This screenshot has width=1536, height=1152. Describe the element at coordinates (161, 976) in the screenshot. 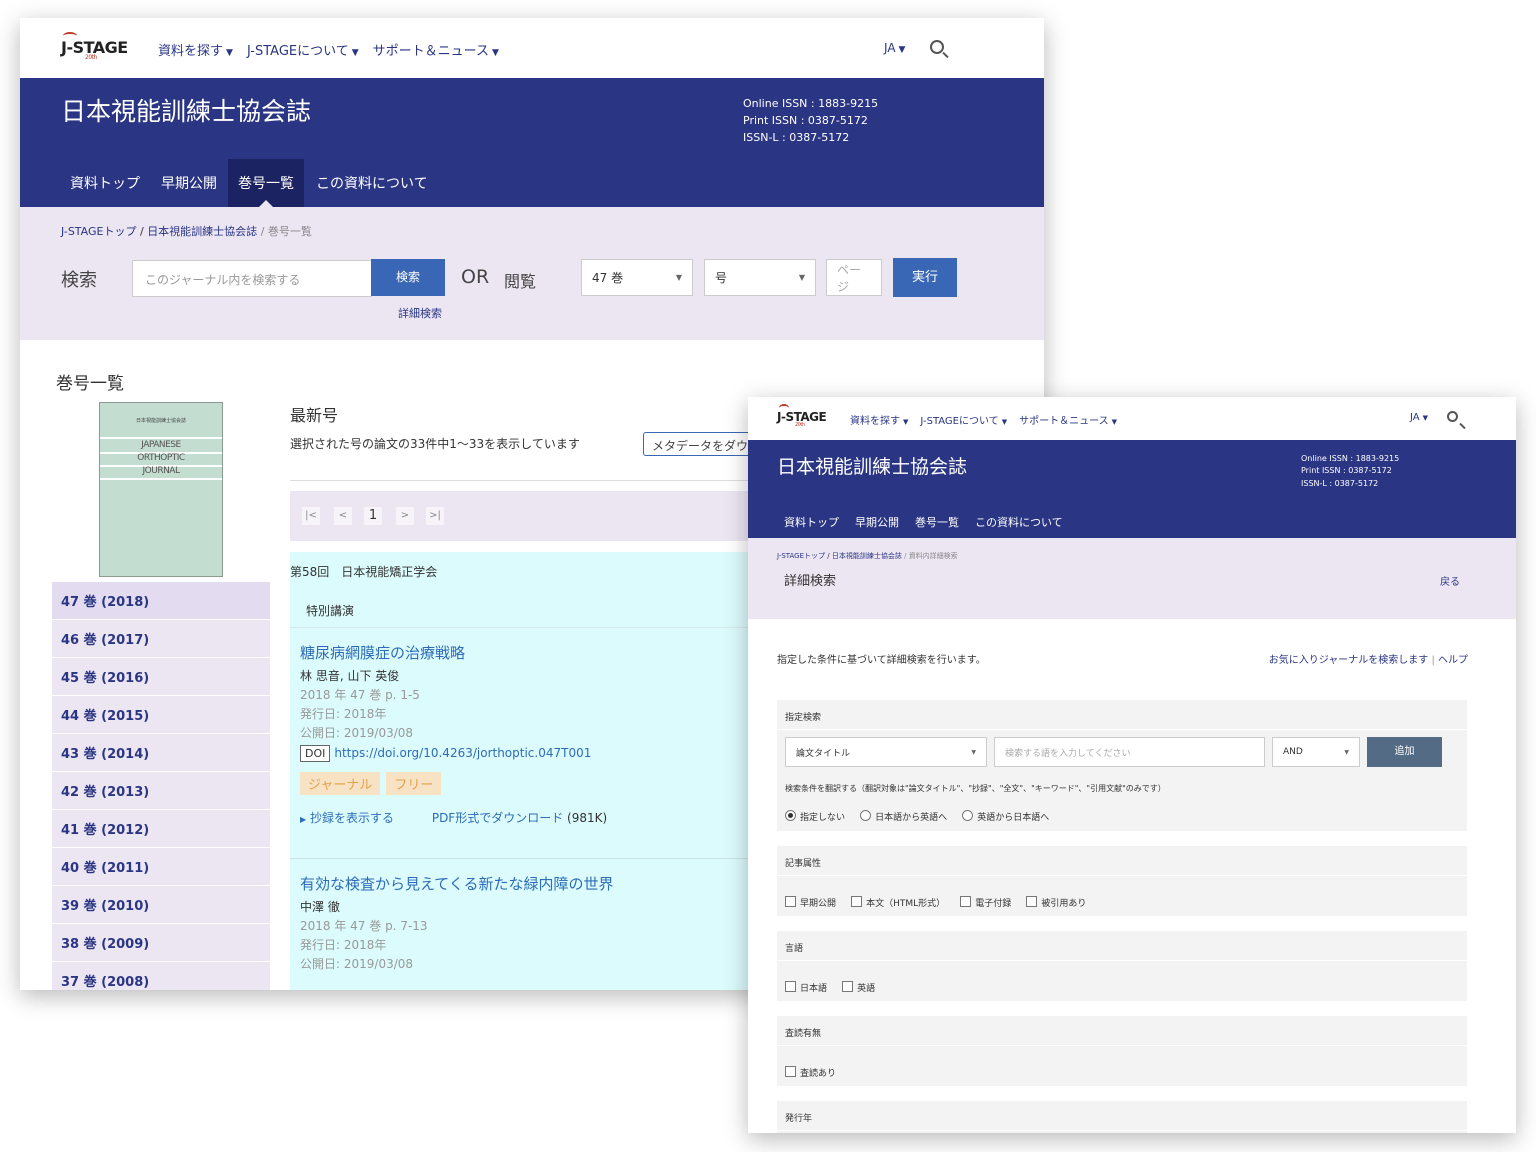

I see `volume-item: 37 巻 (2008)` at that location.